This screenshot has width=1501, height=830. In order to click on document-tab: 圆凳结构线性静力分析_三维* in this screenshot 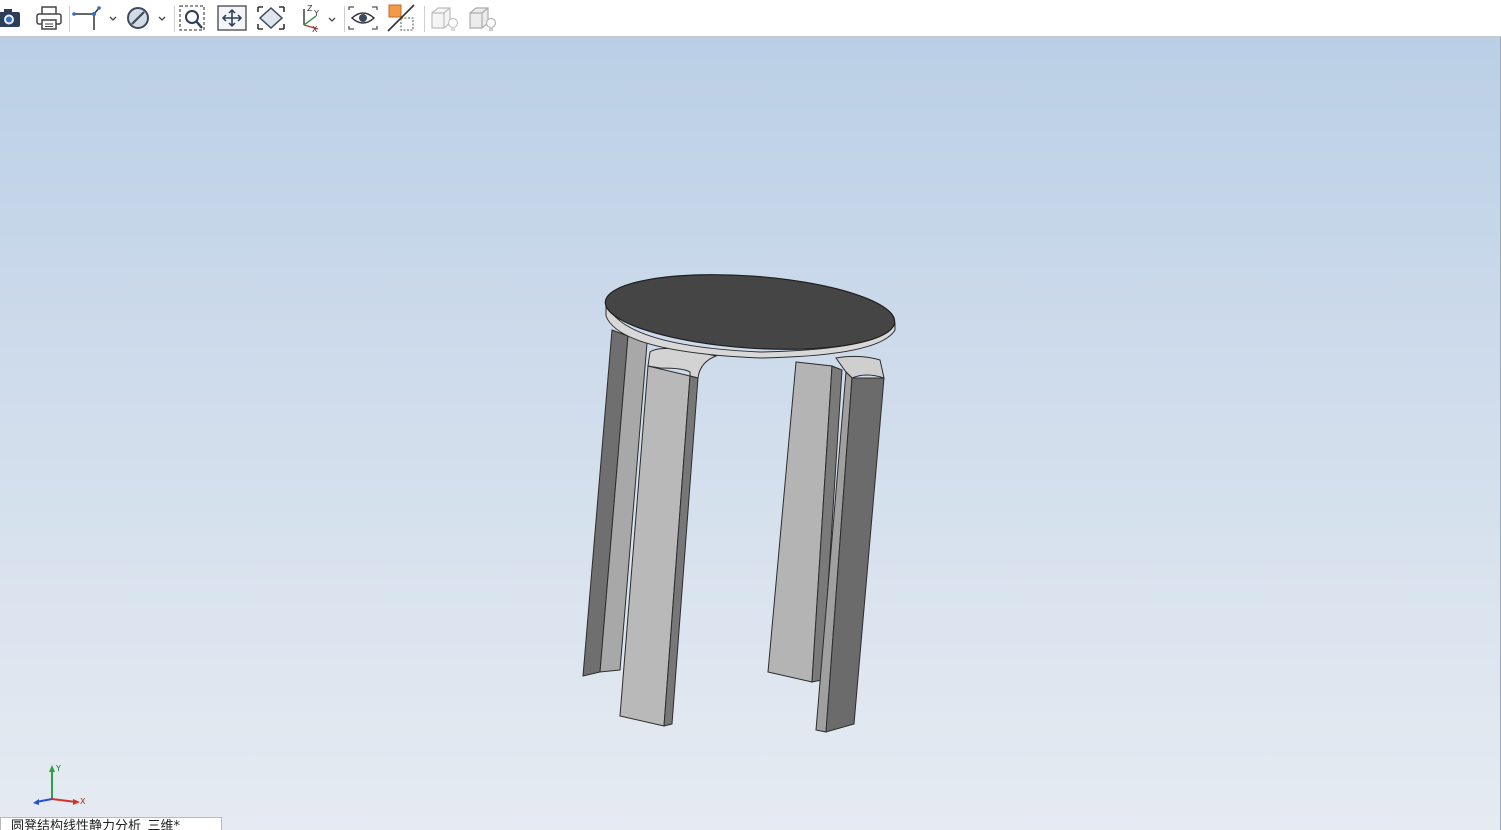, I will do `click(111, 823)`.